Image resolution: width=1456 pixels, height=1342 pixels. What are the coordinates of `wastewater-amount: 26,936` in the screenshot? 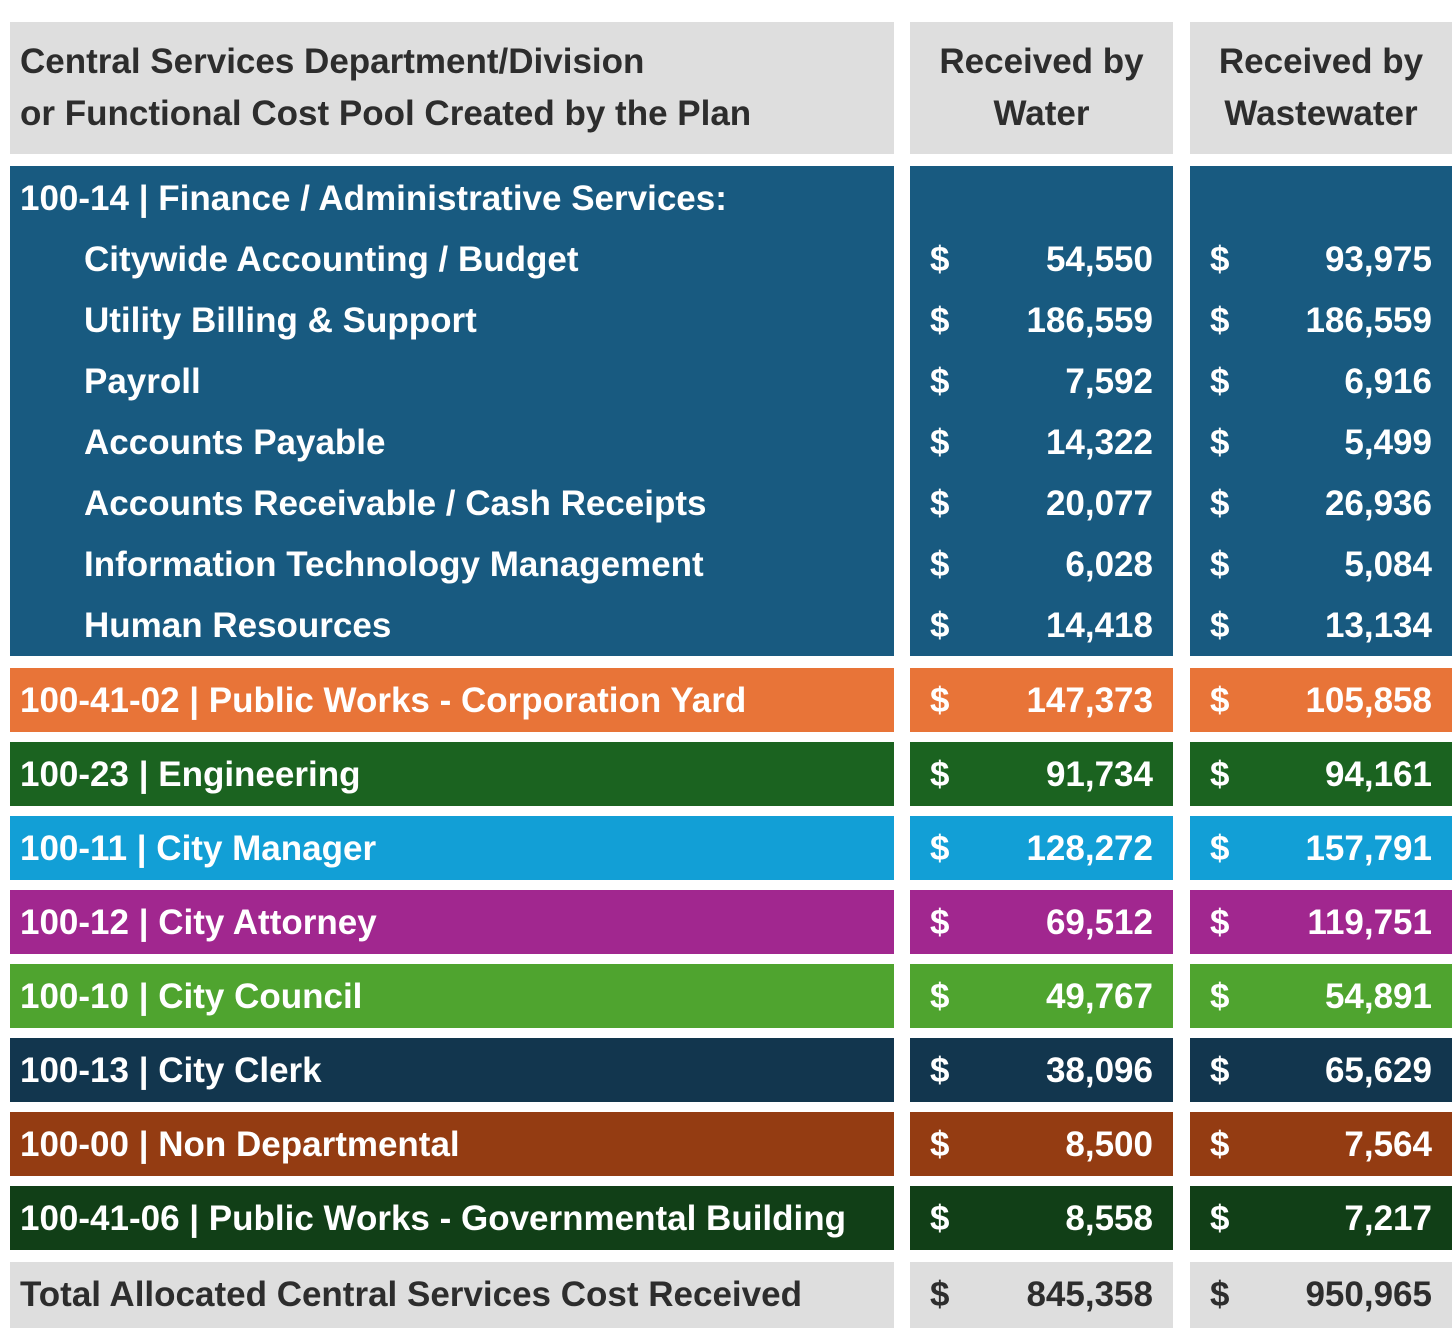 It's located at (1378, 503).